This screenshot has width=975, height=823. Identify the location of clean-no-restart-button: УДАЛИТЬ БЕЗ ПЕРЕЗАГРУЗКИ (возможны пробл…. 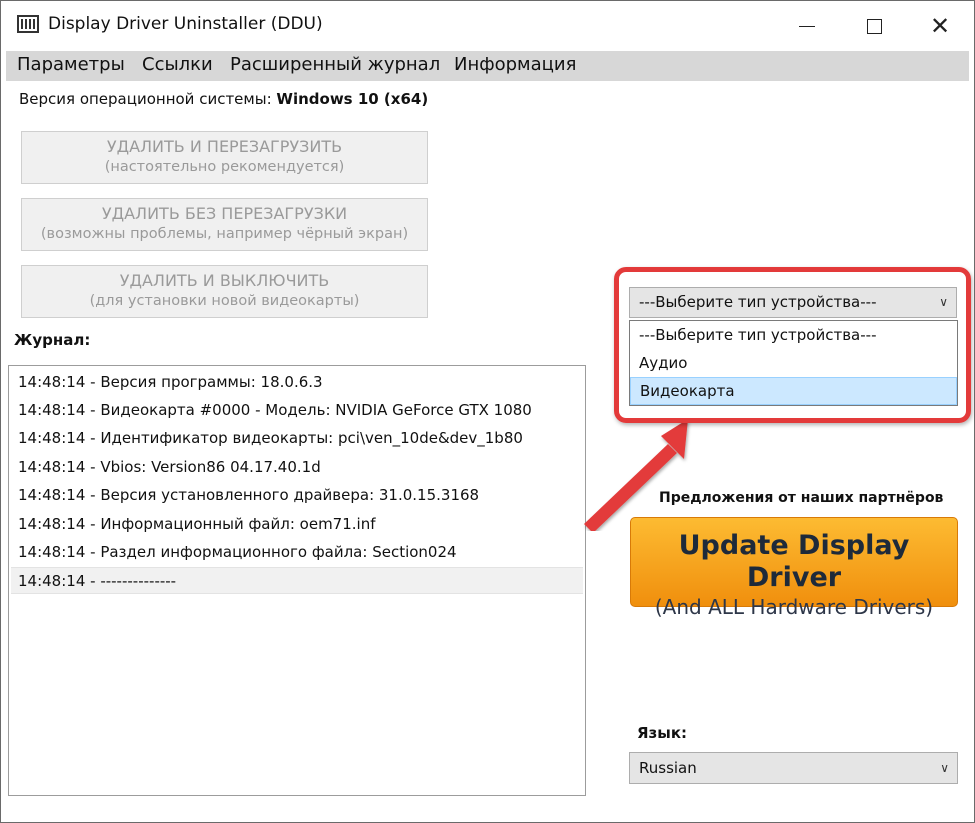
(224, 224).